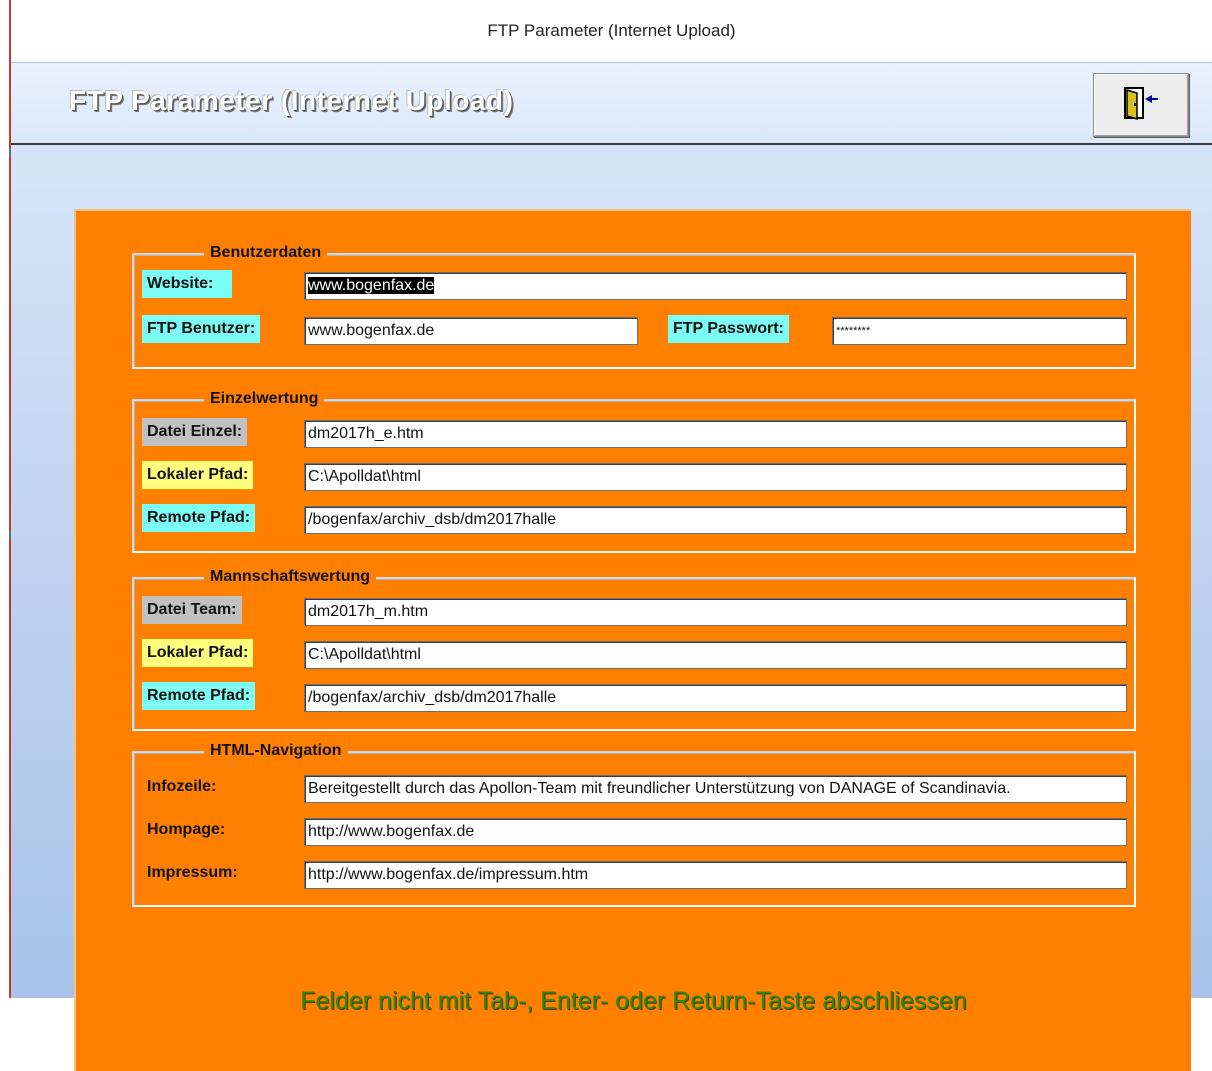 This screenshot has height=1071, width=1212. What do you see at coordinates (715, 286) in the screenshot?
I see `website-field: www.bogenfax.de` at bounding box center [715, 286].